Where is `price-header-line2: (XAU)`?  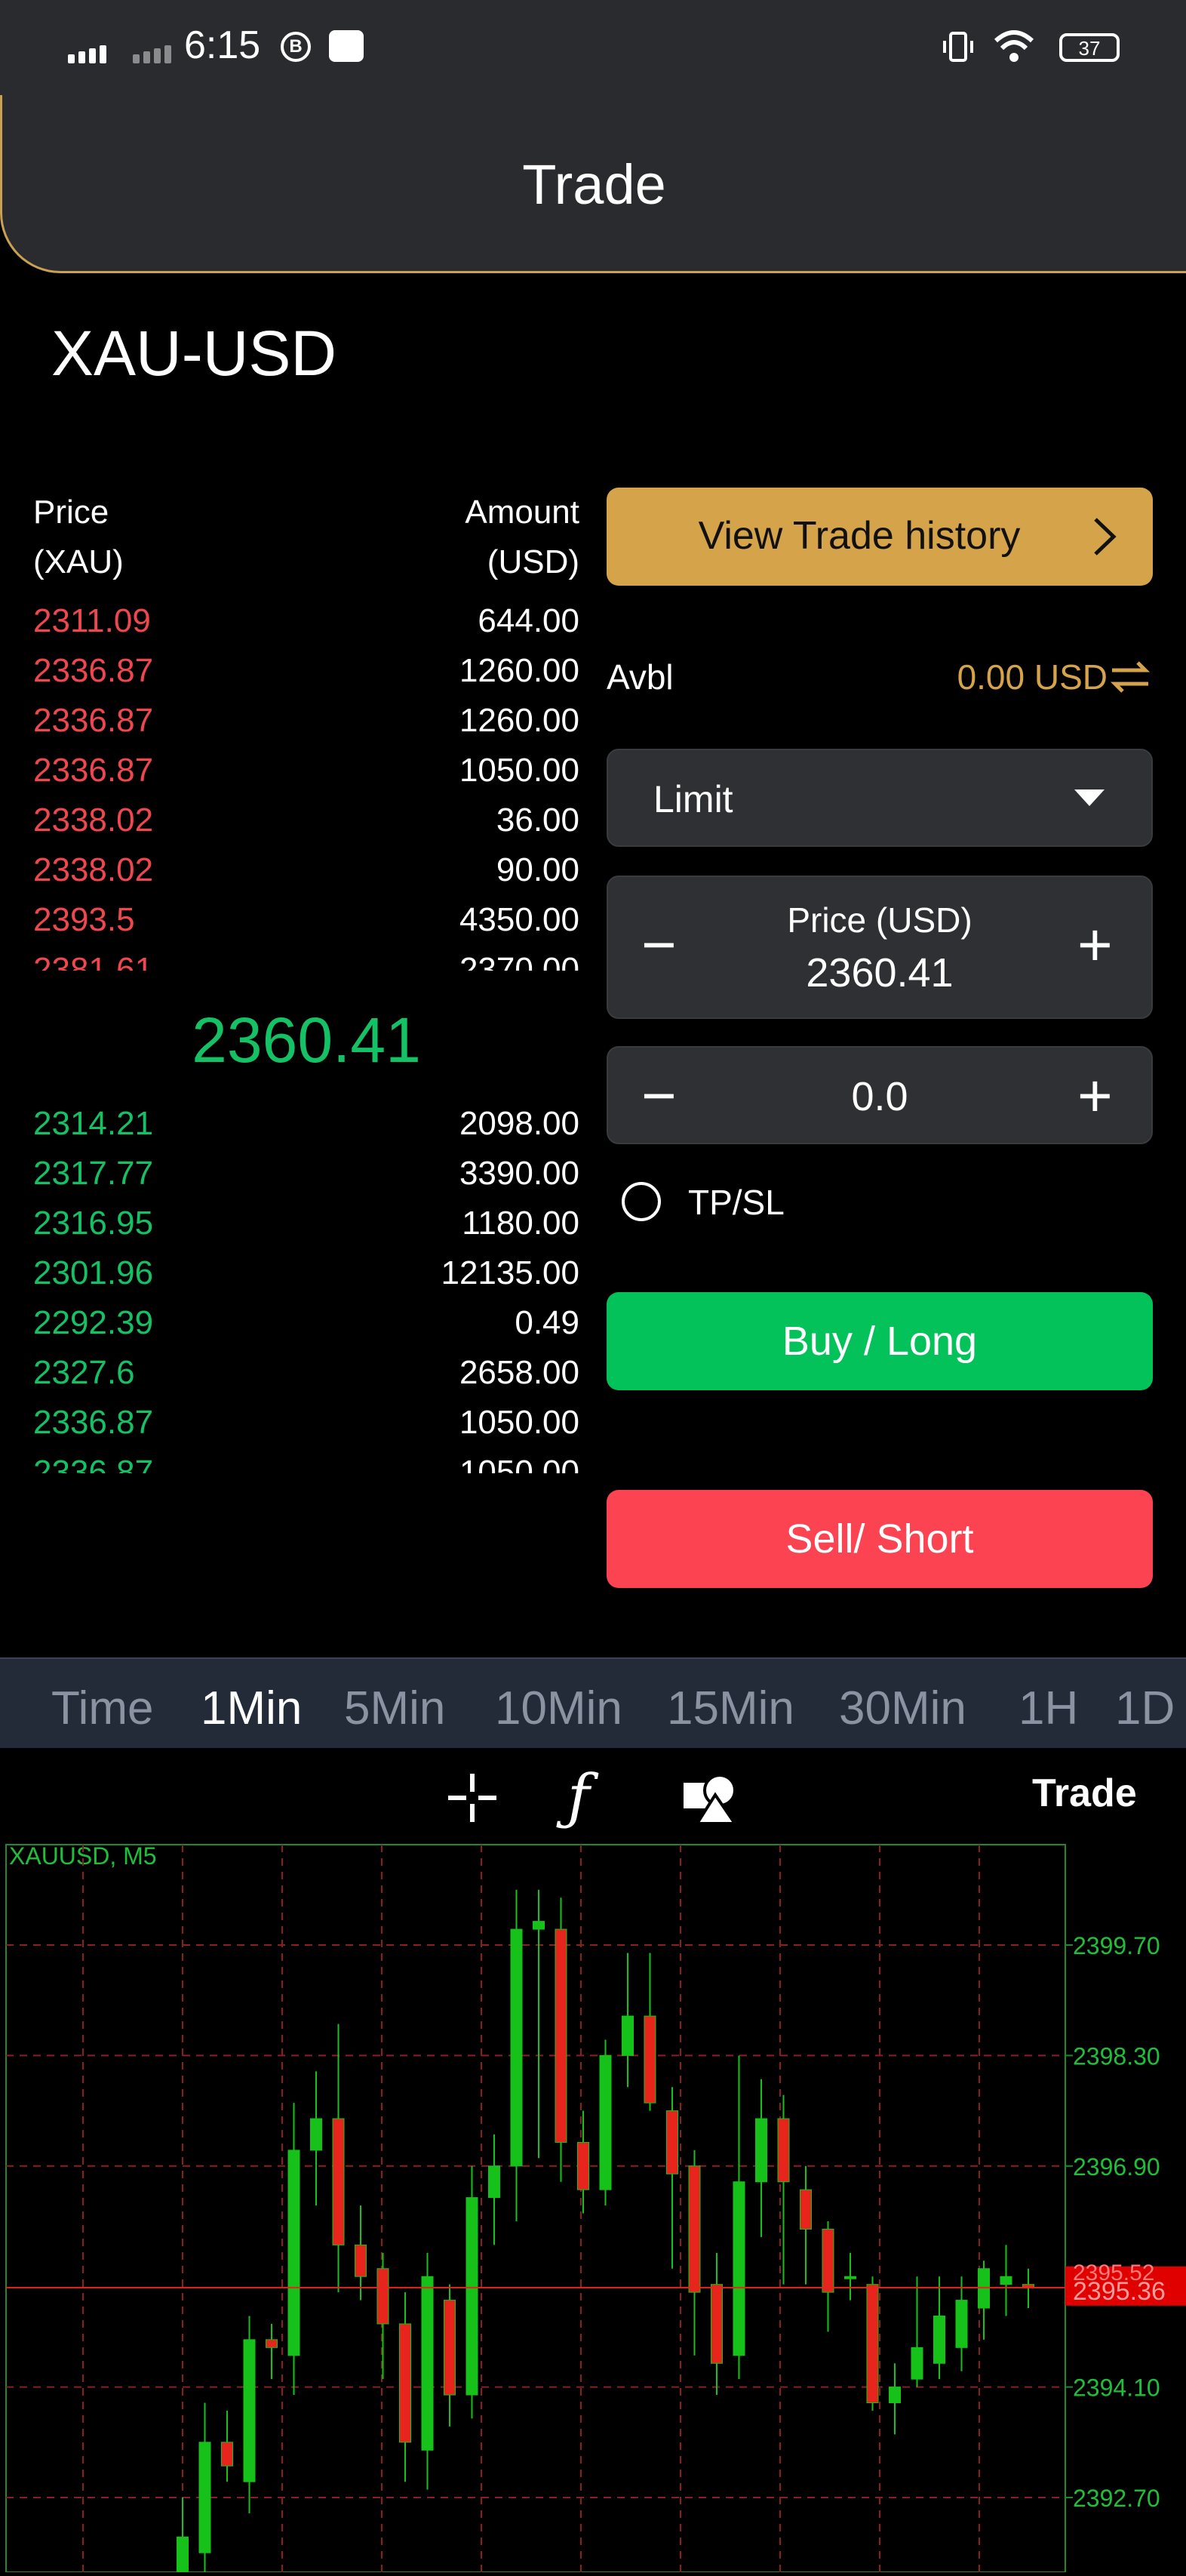 price-header-line2: (XAU) is located at coordinates (78, 561).